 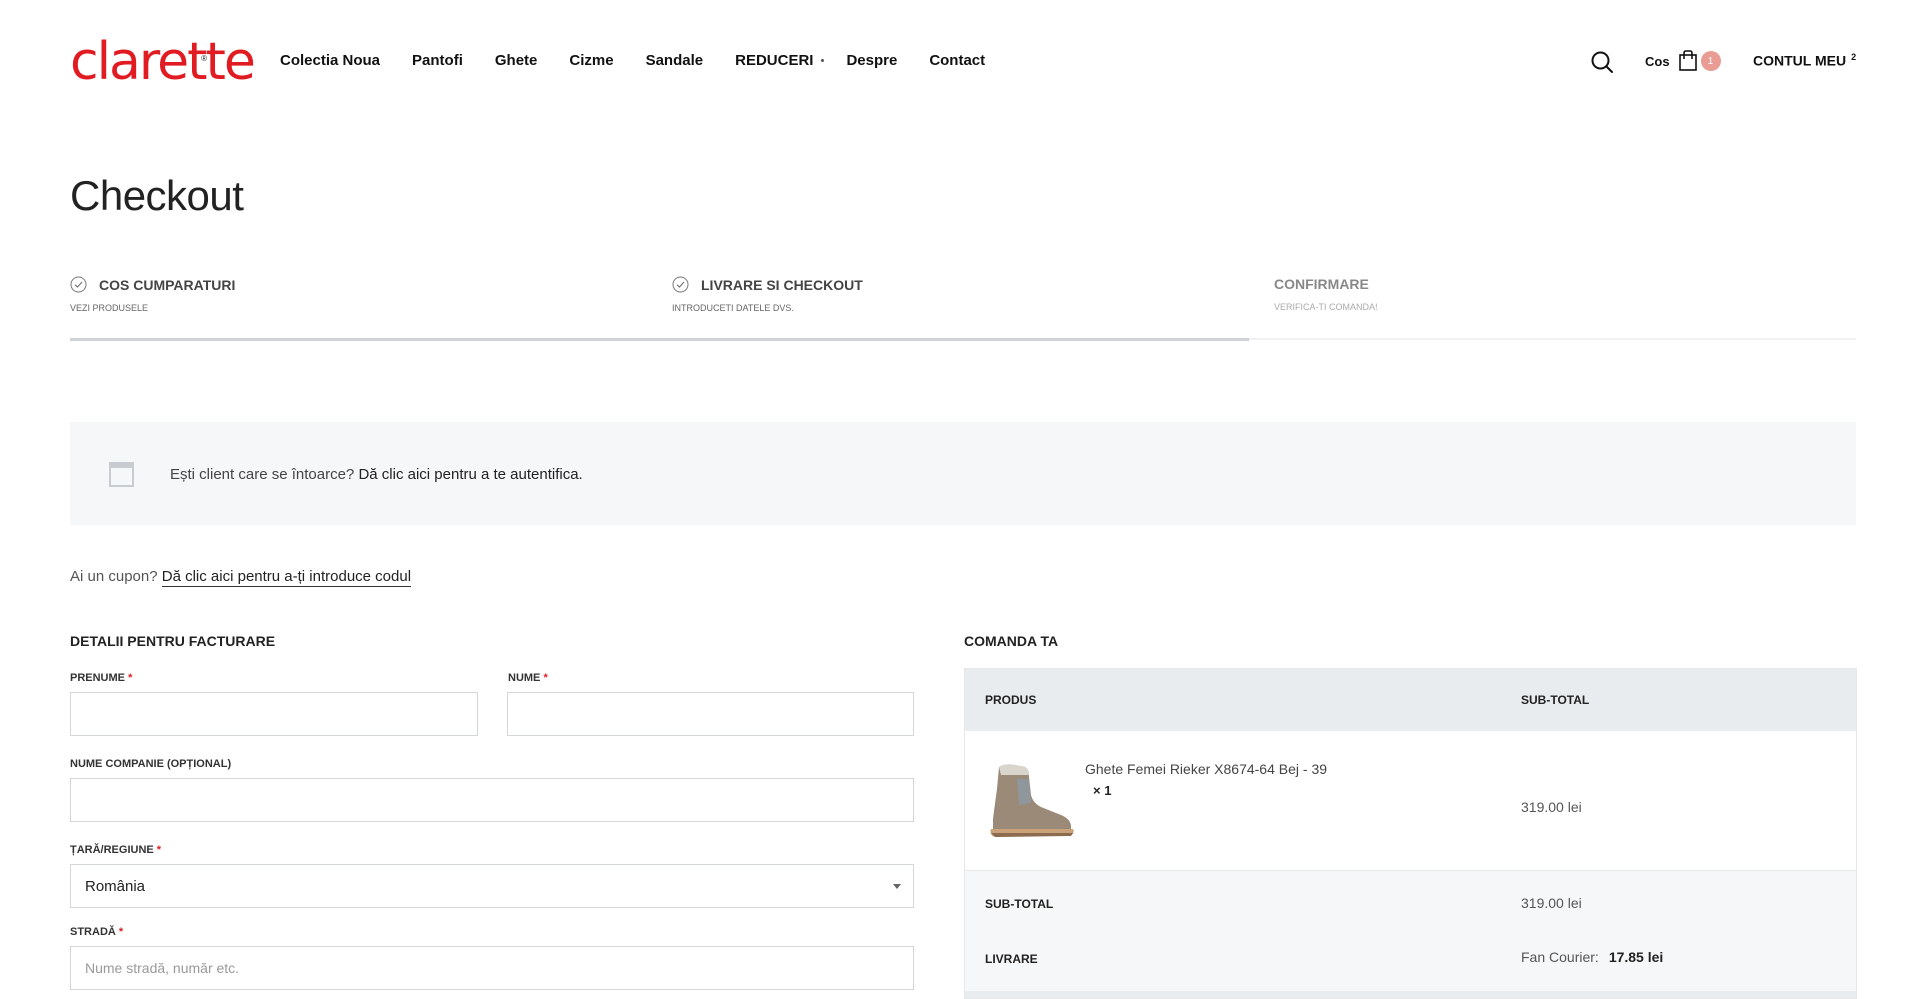 I want to click on first-name-input, so click(x=274, y=714).